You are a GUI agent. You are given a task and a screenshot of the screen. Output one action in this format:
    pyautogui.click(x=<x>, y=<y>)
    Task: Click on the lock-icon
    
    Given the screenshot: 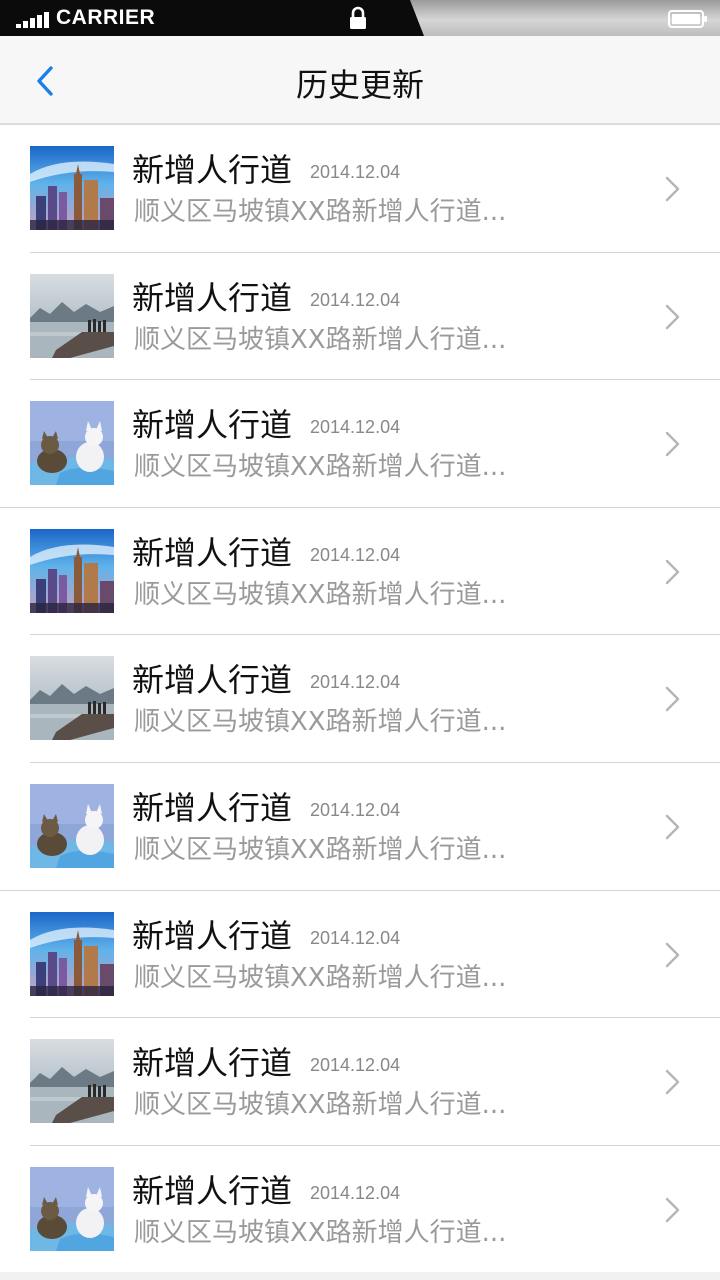 What is the action you would take?
    pyautogui.click(x=358, y=17)
    